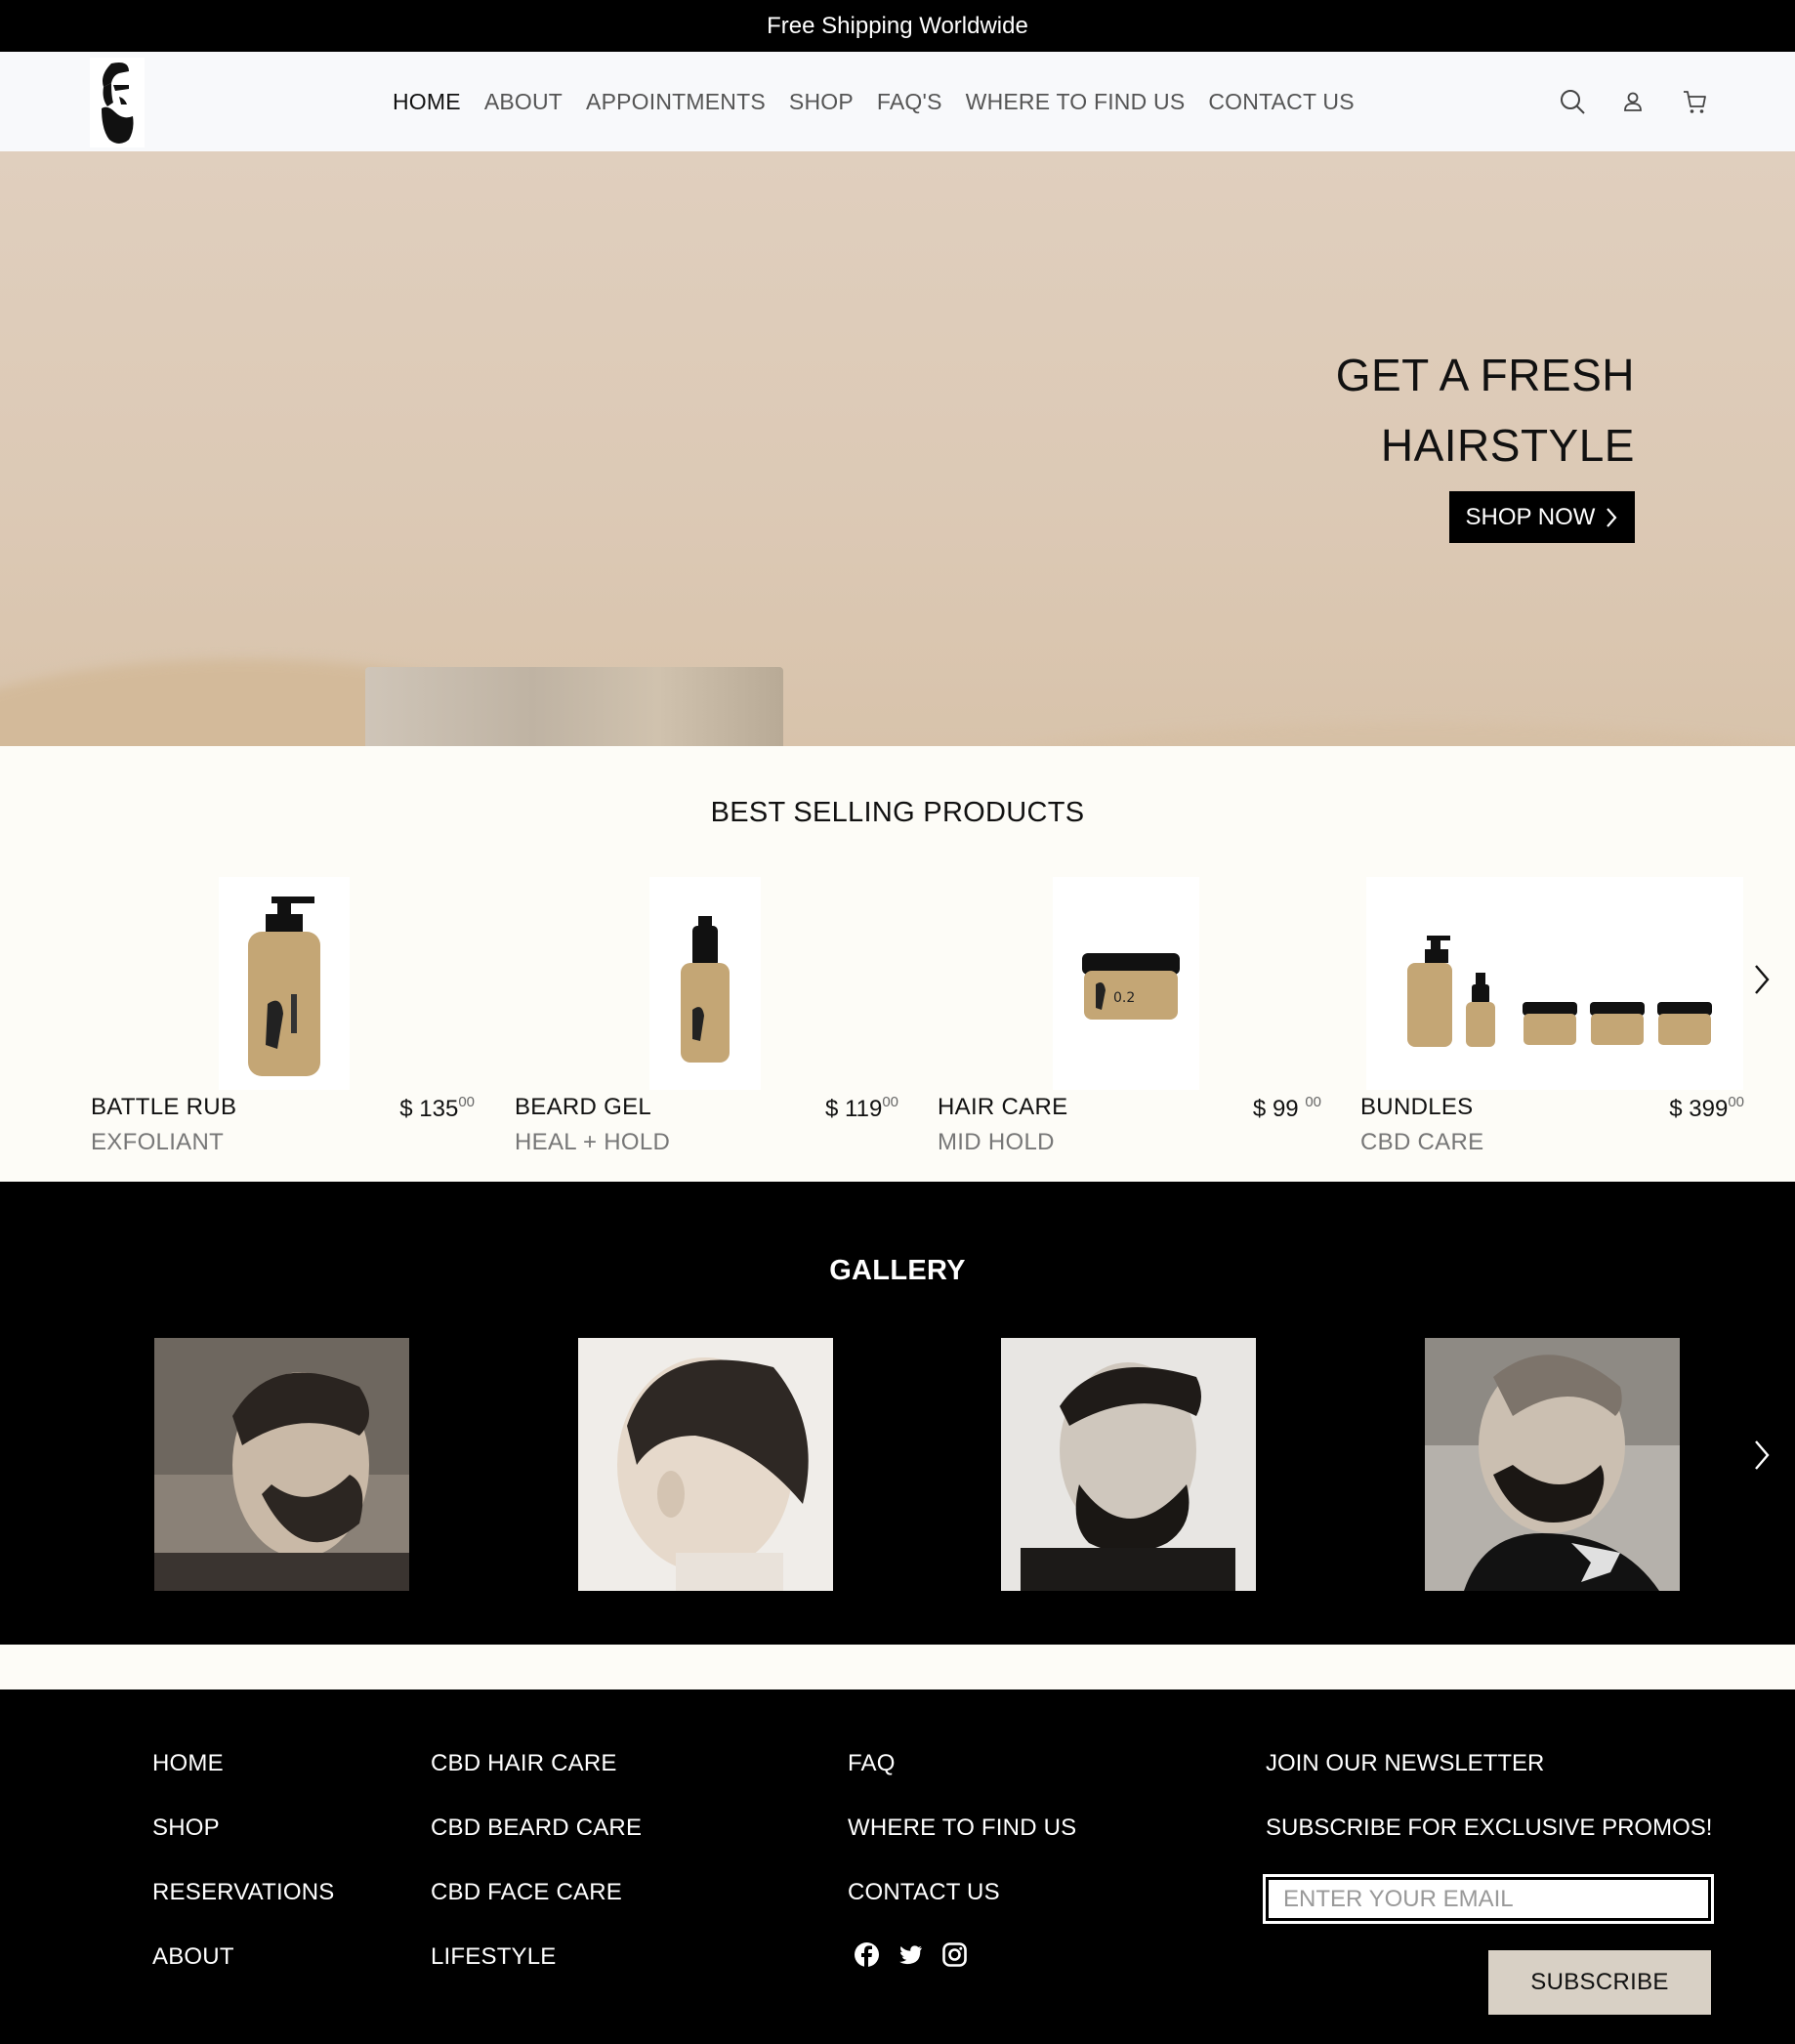 The image size is (1795, 2044). I want to click on product-price: $ 99 00, so click(1286, 1108).